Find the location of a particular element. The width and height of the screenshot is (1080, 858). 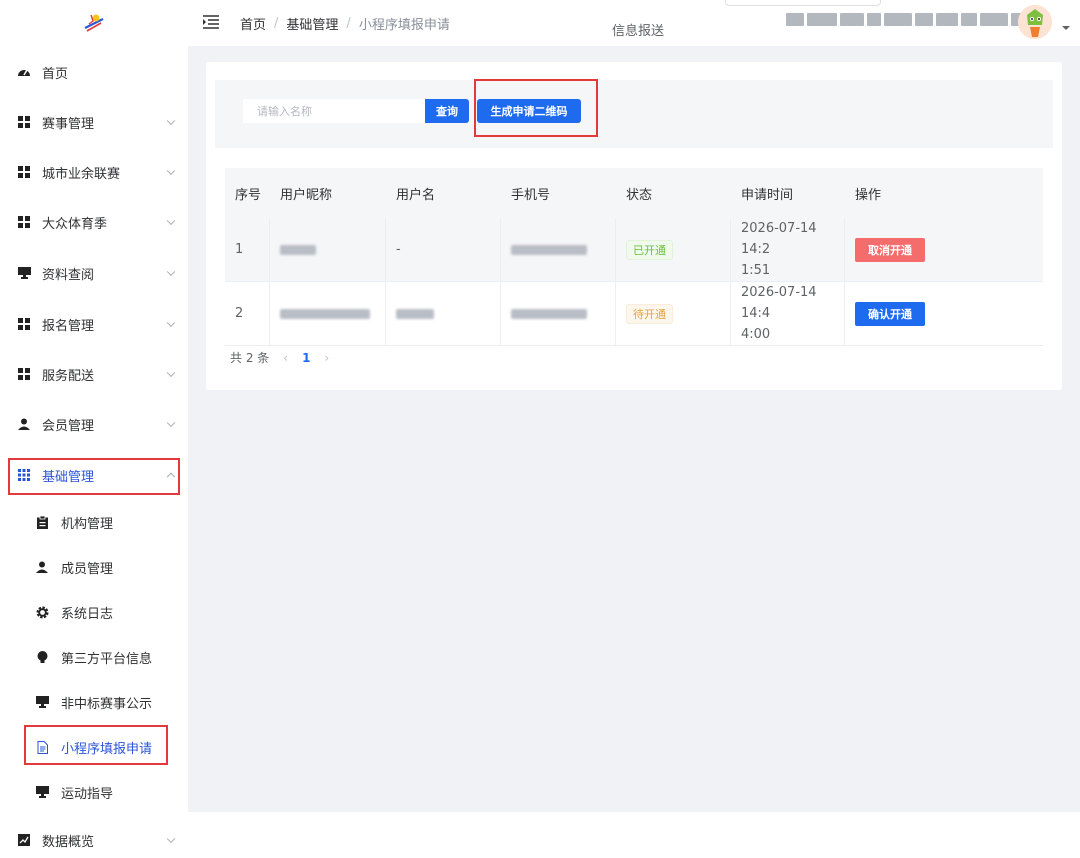

breadcrumb-basic-management: 基础管理 is located at coordinates (312, 23).